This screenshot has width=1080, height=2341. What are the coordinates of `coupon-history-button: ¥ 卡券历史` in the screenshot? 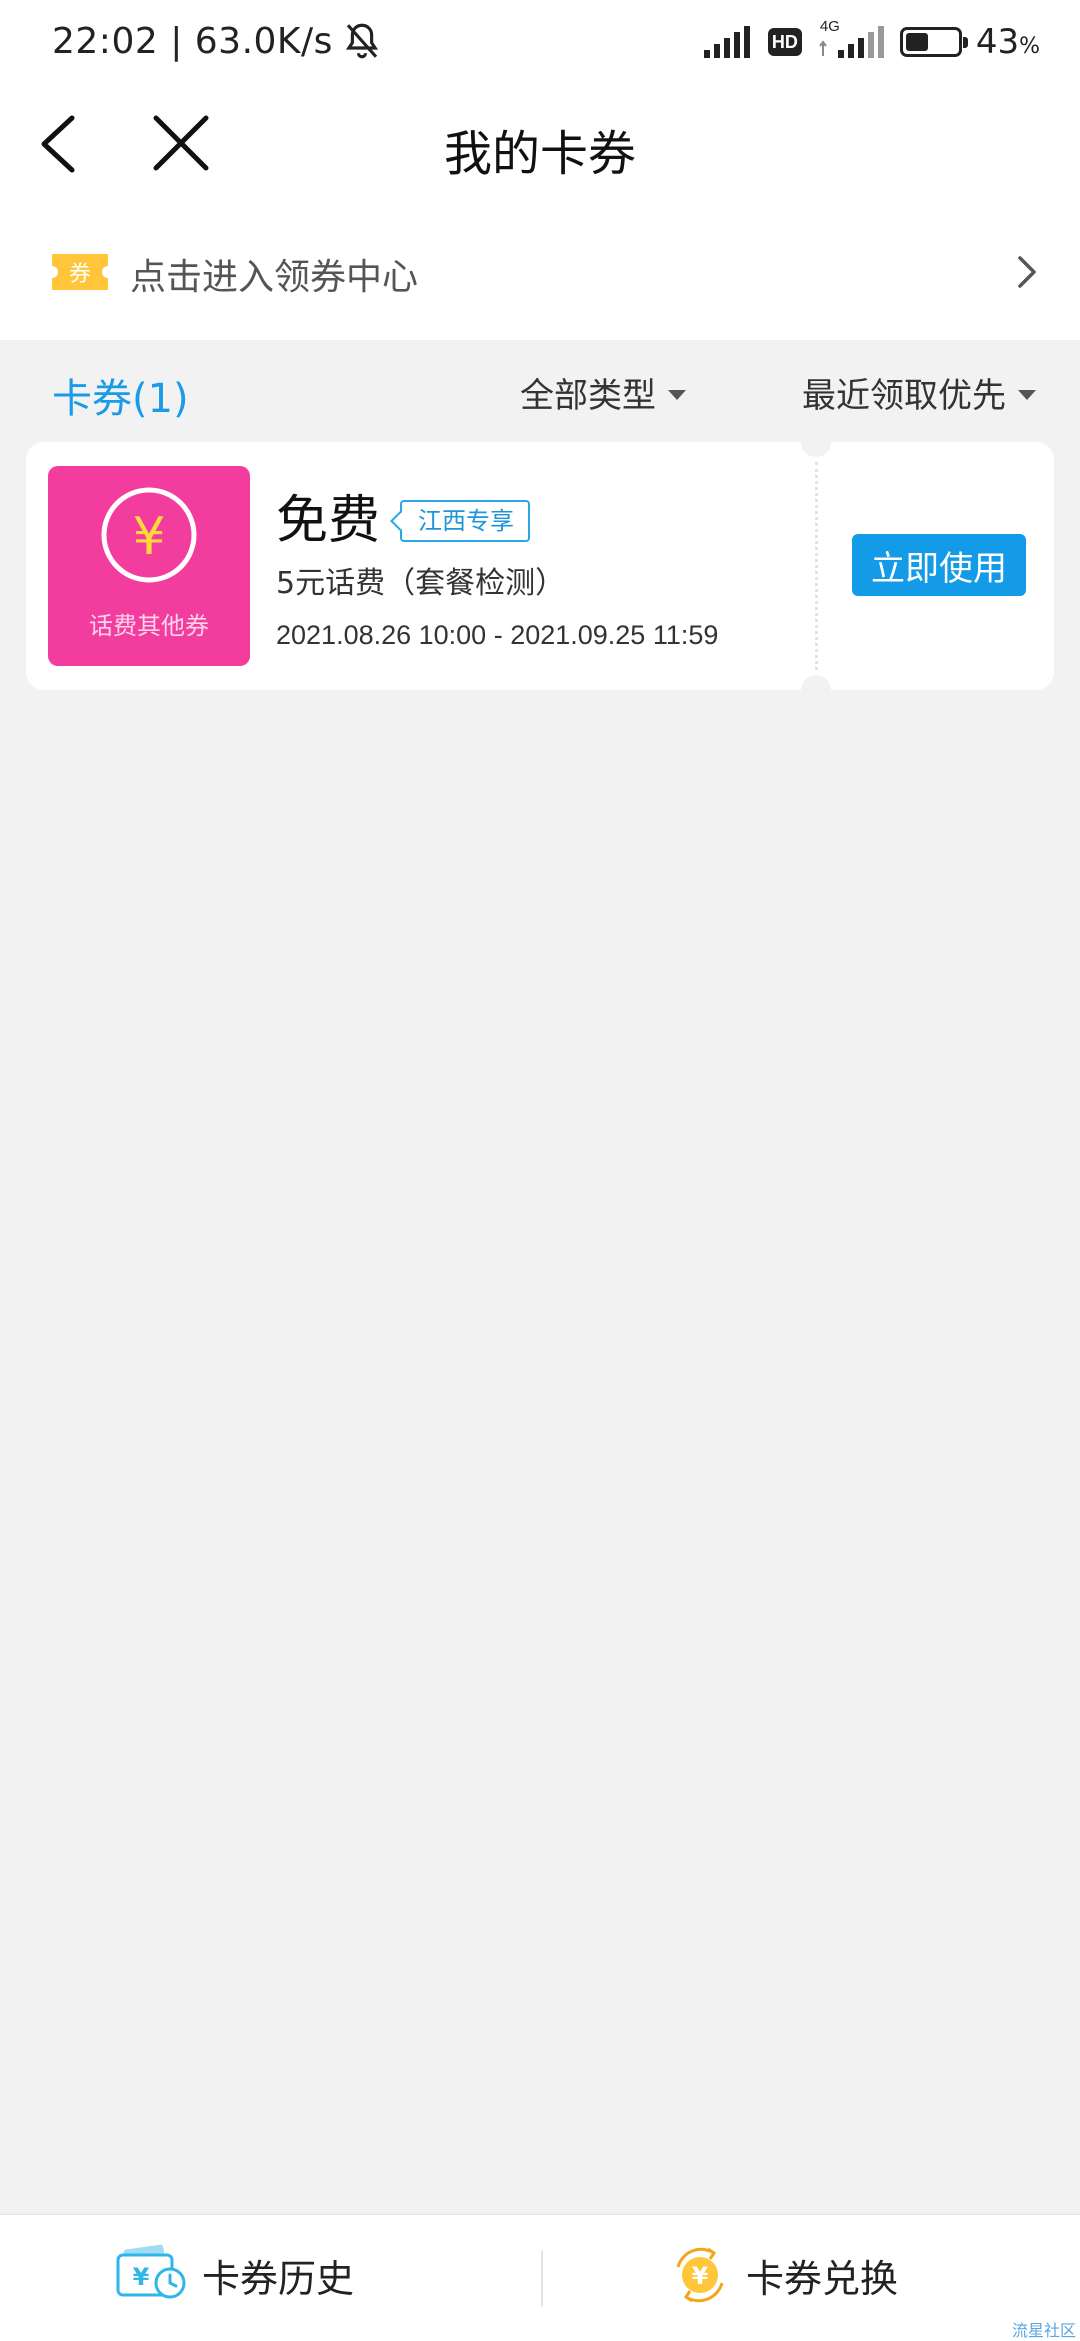 It's located at (234, 2275).